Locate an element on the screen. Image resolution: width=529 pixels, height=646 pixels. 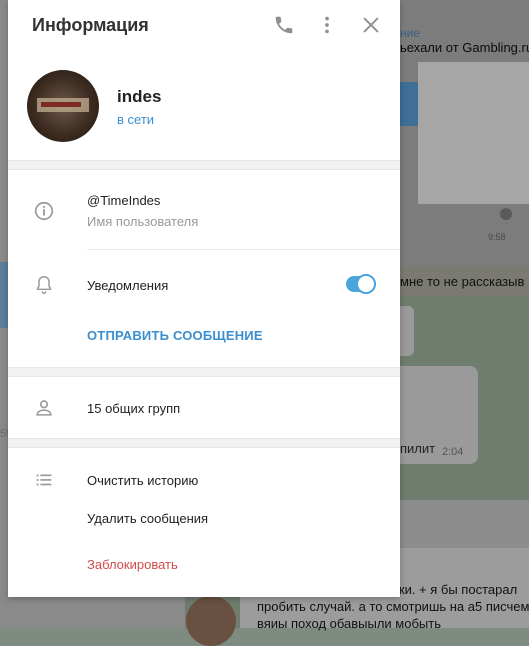
more-vertical-icon is located at coordinates (327, 25).